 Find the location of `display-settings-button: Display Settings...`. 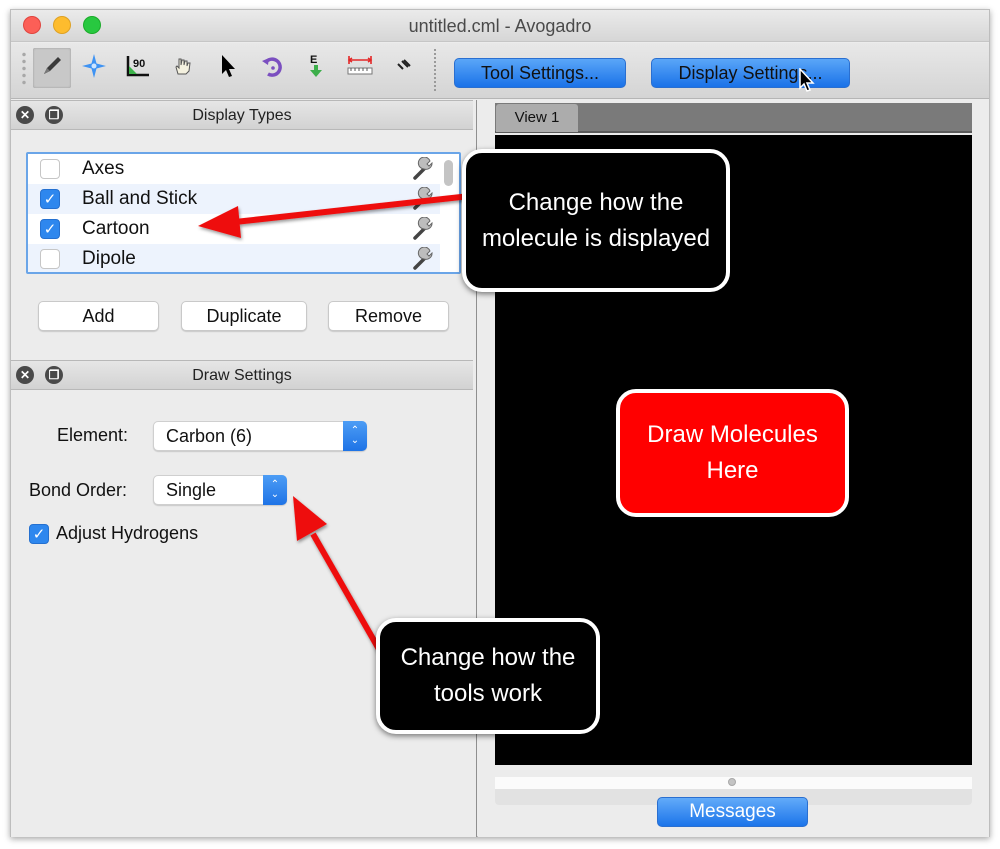

display-settings-button: Display Settings... is located at coordinates (750, 73).